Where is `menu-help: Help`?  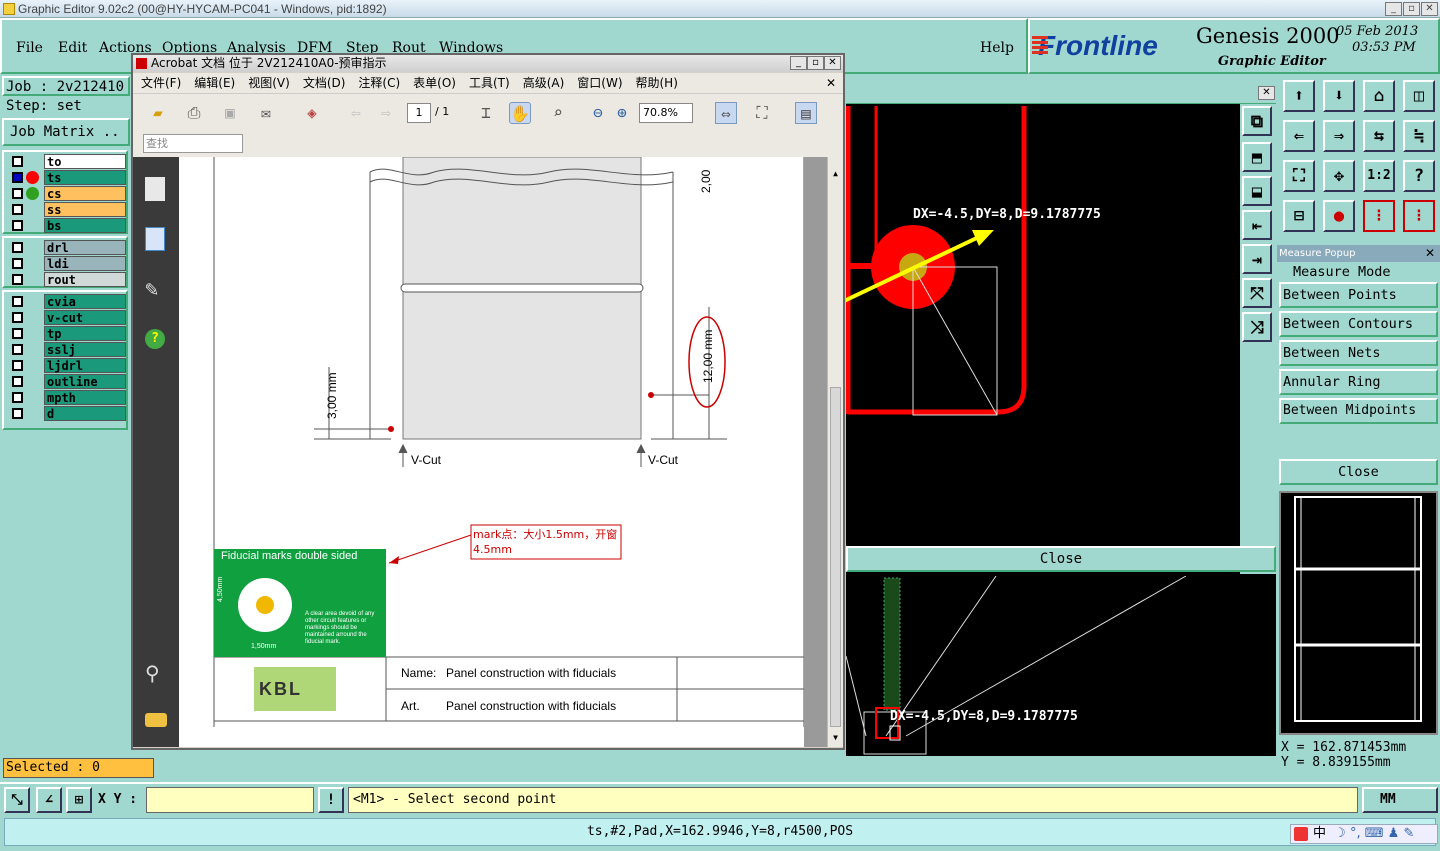
menu-help: Help is located at coordinates (997, 48).